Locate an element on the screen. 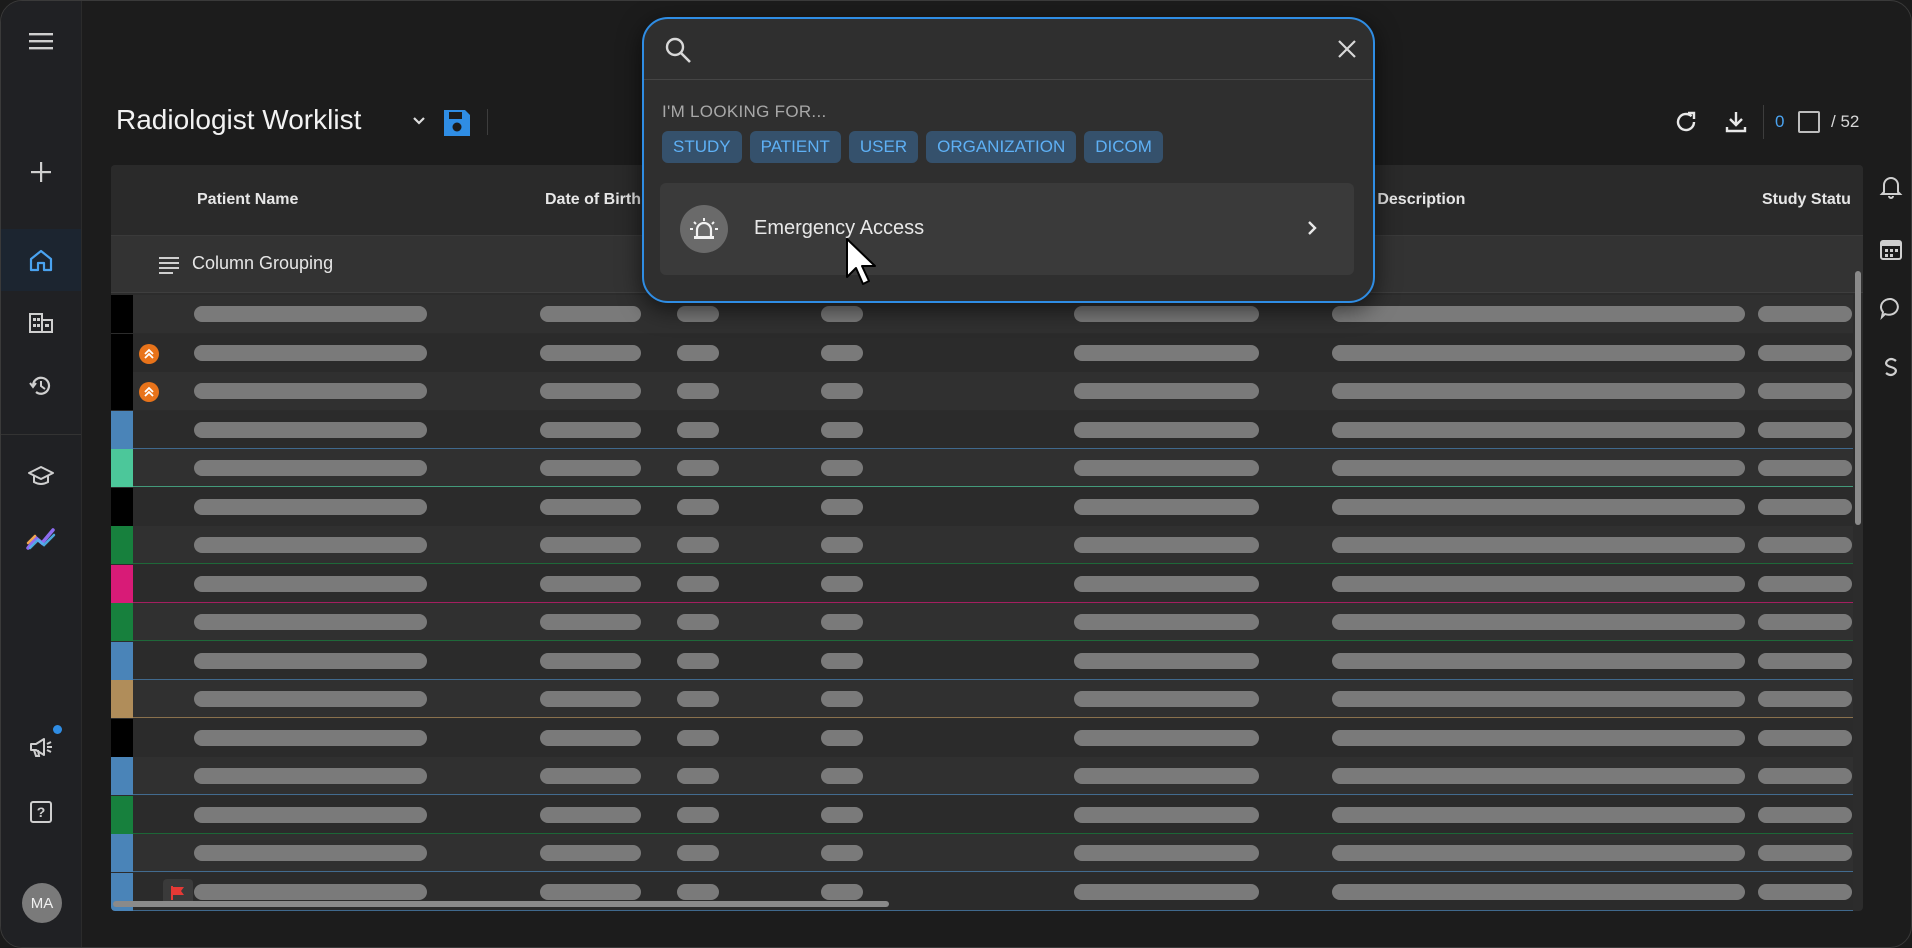  refresh-icon is located at coordinates (1686, 124).